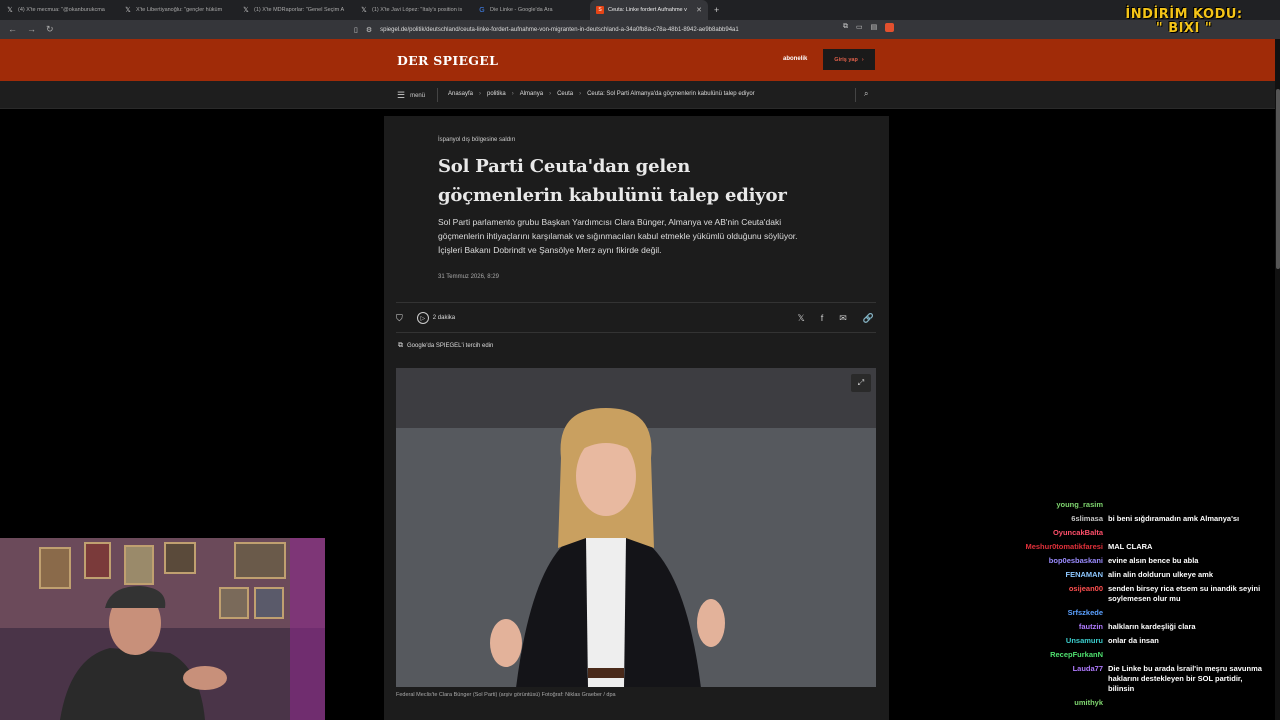 The image size is (1280, 720). Describe the element at coordinates (1277, 379) in the screenshot. I see `scrollbar` at that location.